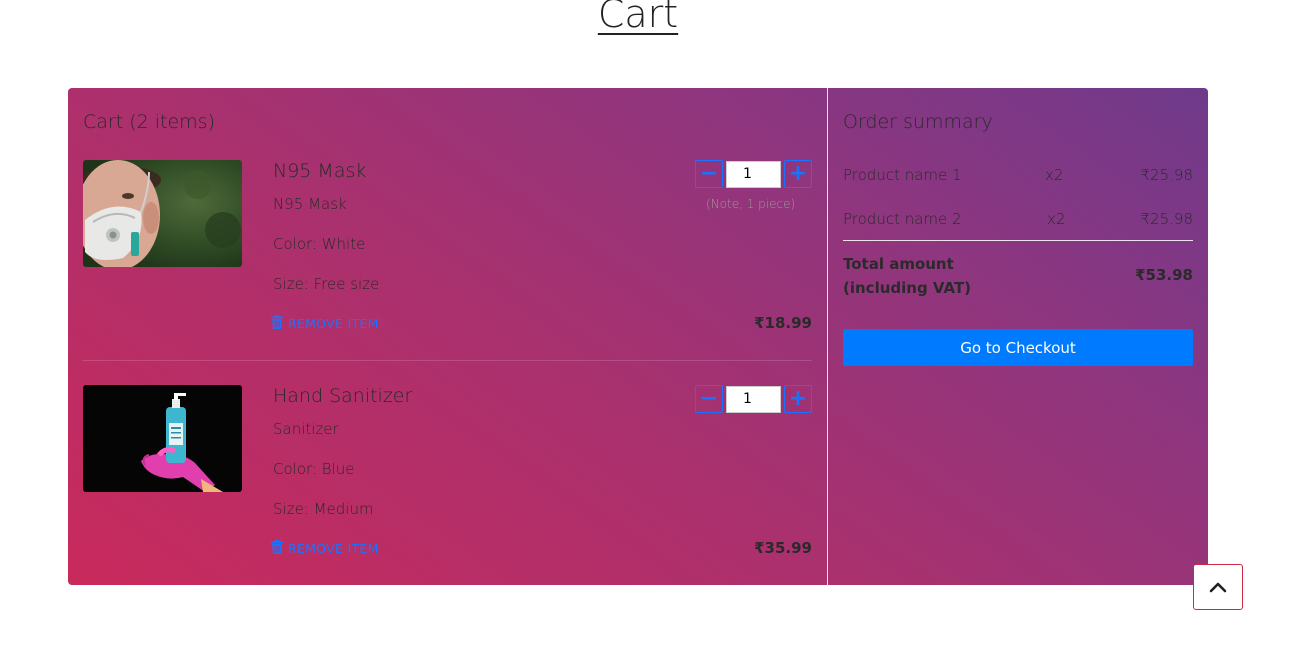 This screenshot has width=1293, height=645. Describe the element at coordinates (162, 438) in the screenshot. I see `product-image-hand-sanitizer` at that location.